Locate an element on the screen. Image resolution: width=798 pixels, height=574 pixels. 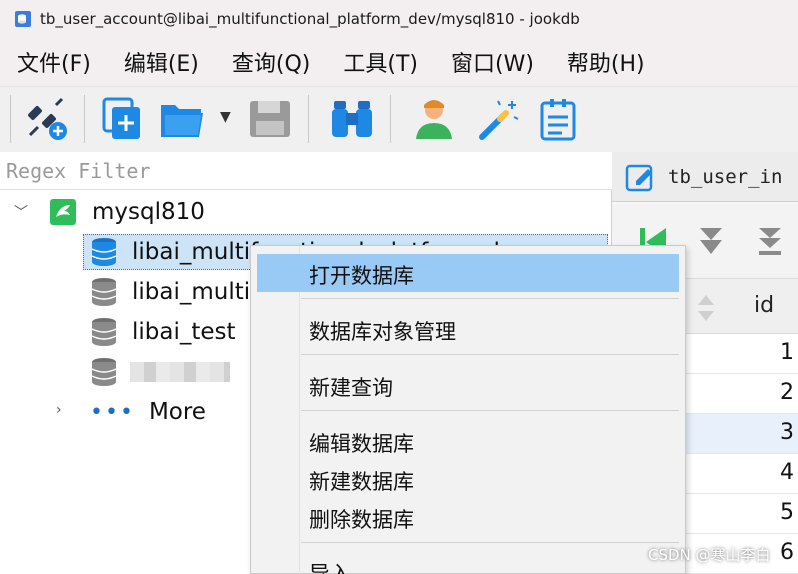
regex-filter-input is located at coordinates (306, 170).